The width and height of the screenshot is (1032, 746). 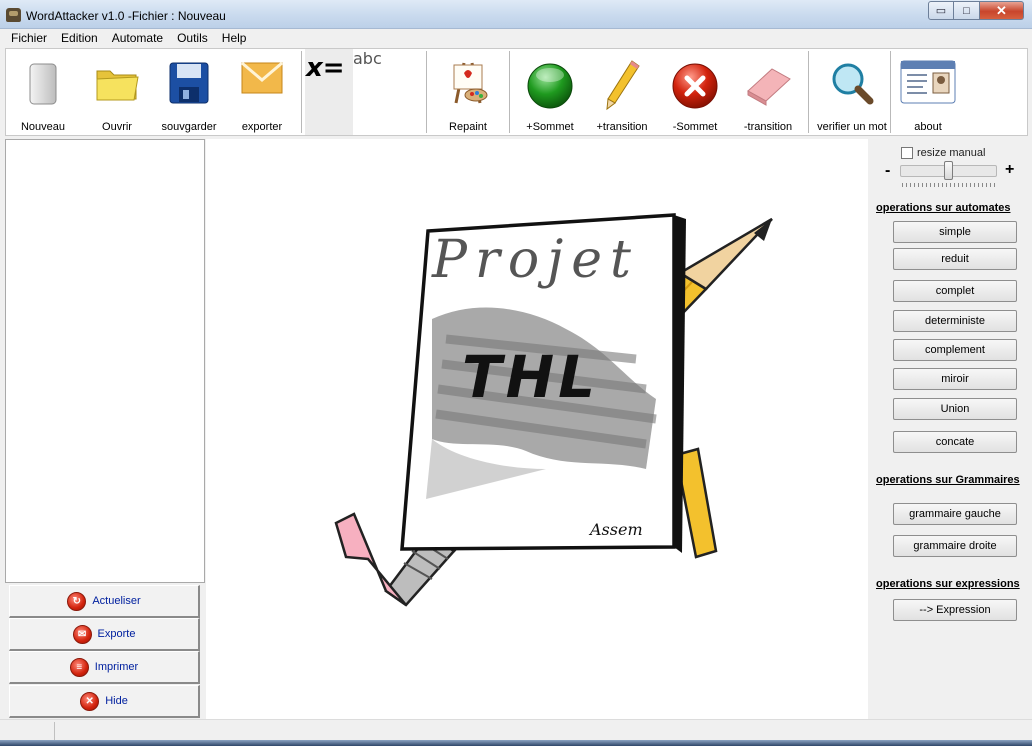 What do you see at coordinates (955, 321) in the screenshot?
I see `op-deterministe-button: deterministe` at bounding box center [955, 321].